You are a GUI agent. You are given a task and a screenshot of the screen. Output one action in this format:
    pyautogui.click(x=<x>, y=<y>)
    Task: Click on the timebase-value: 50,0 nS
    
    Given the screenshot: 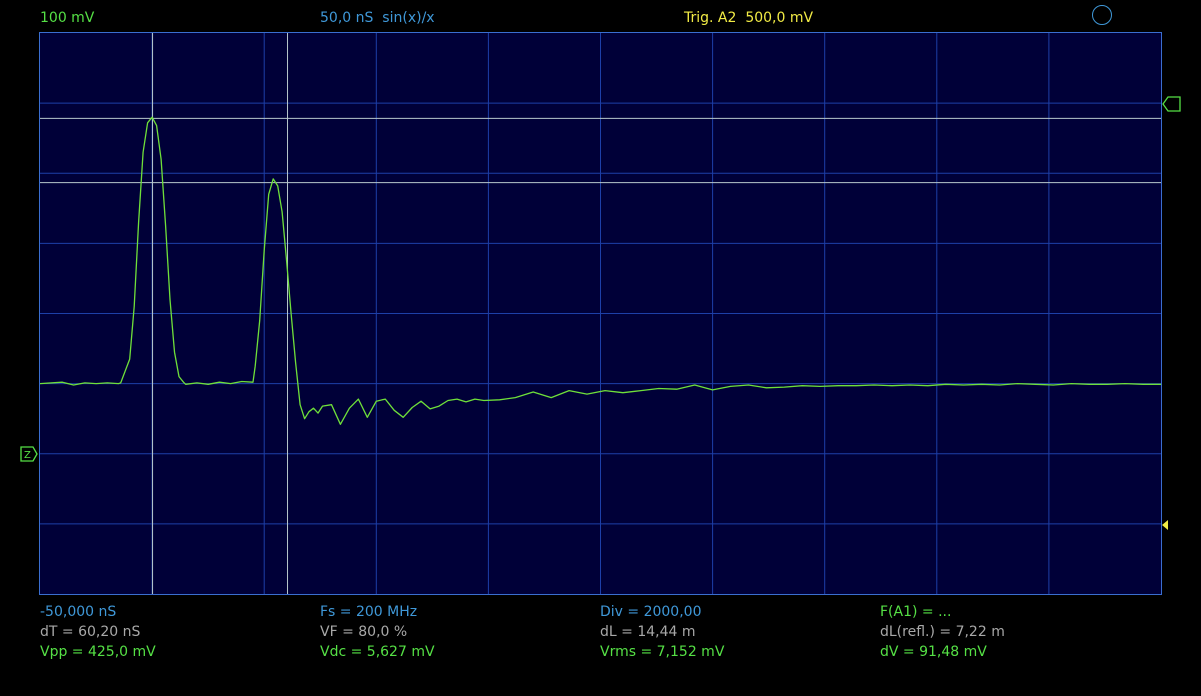 What is the action you would take?
    pyautogui.click(x=346, y=18)
    